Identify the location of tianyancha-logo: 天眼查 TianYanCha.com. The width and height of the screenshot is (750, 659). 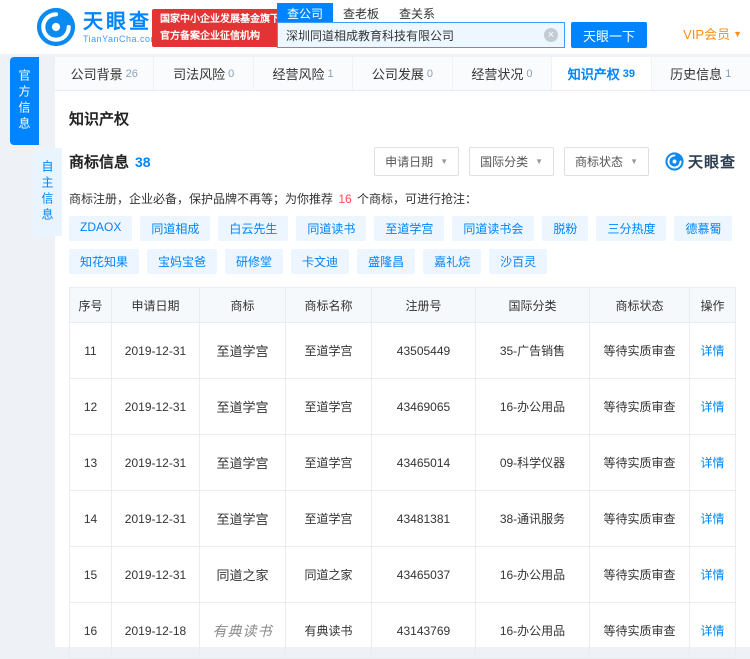
(97, 27).